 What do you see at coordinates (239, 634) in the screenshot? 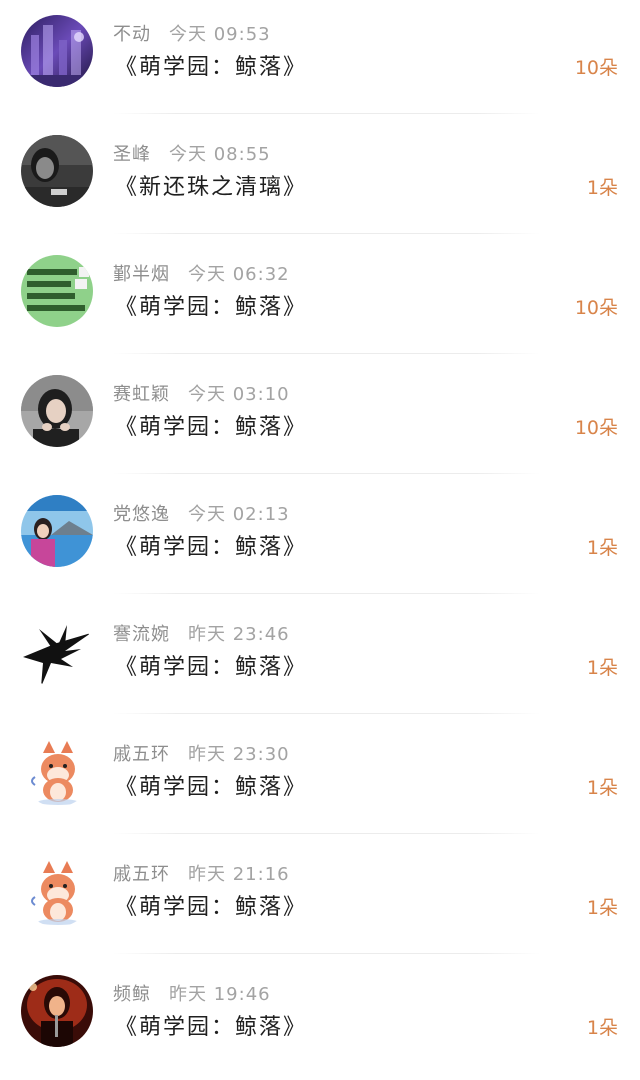
I see `timestamp: 昨天 23:46` at bounding box center [239, 634].